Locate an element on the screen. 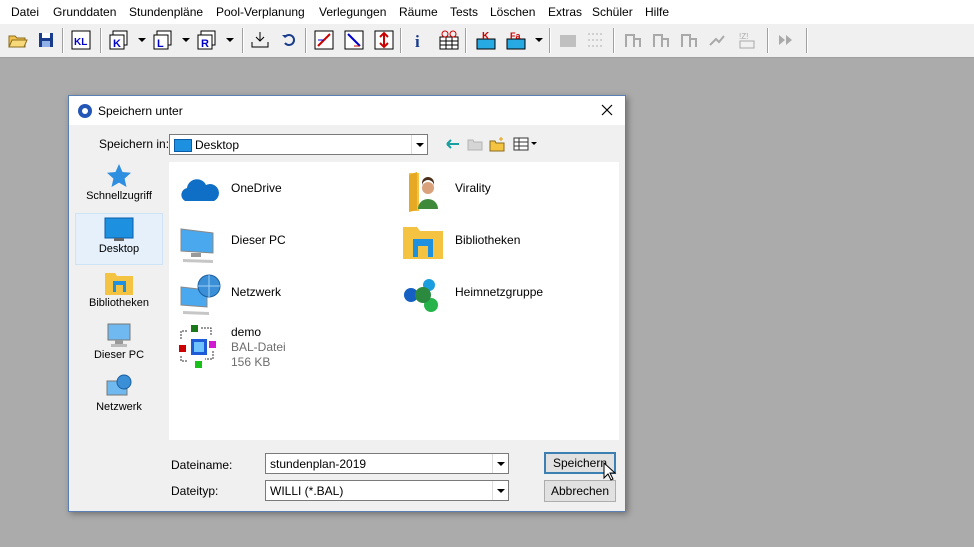 This screenshot has width=974, height=547. place-bibliotheken: Bibliotheken is located at coordinates (119, 293).